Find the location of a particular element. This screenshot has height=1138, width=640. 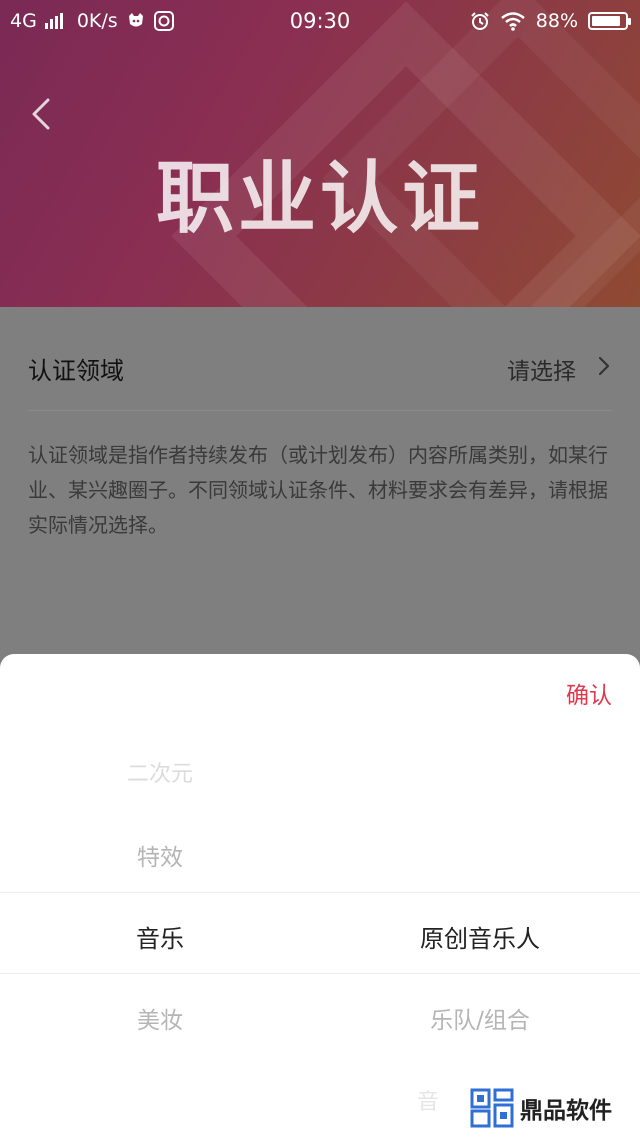

picker-option: 美妆 is located at coordinates (160, 1018).